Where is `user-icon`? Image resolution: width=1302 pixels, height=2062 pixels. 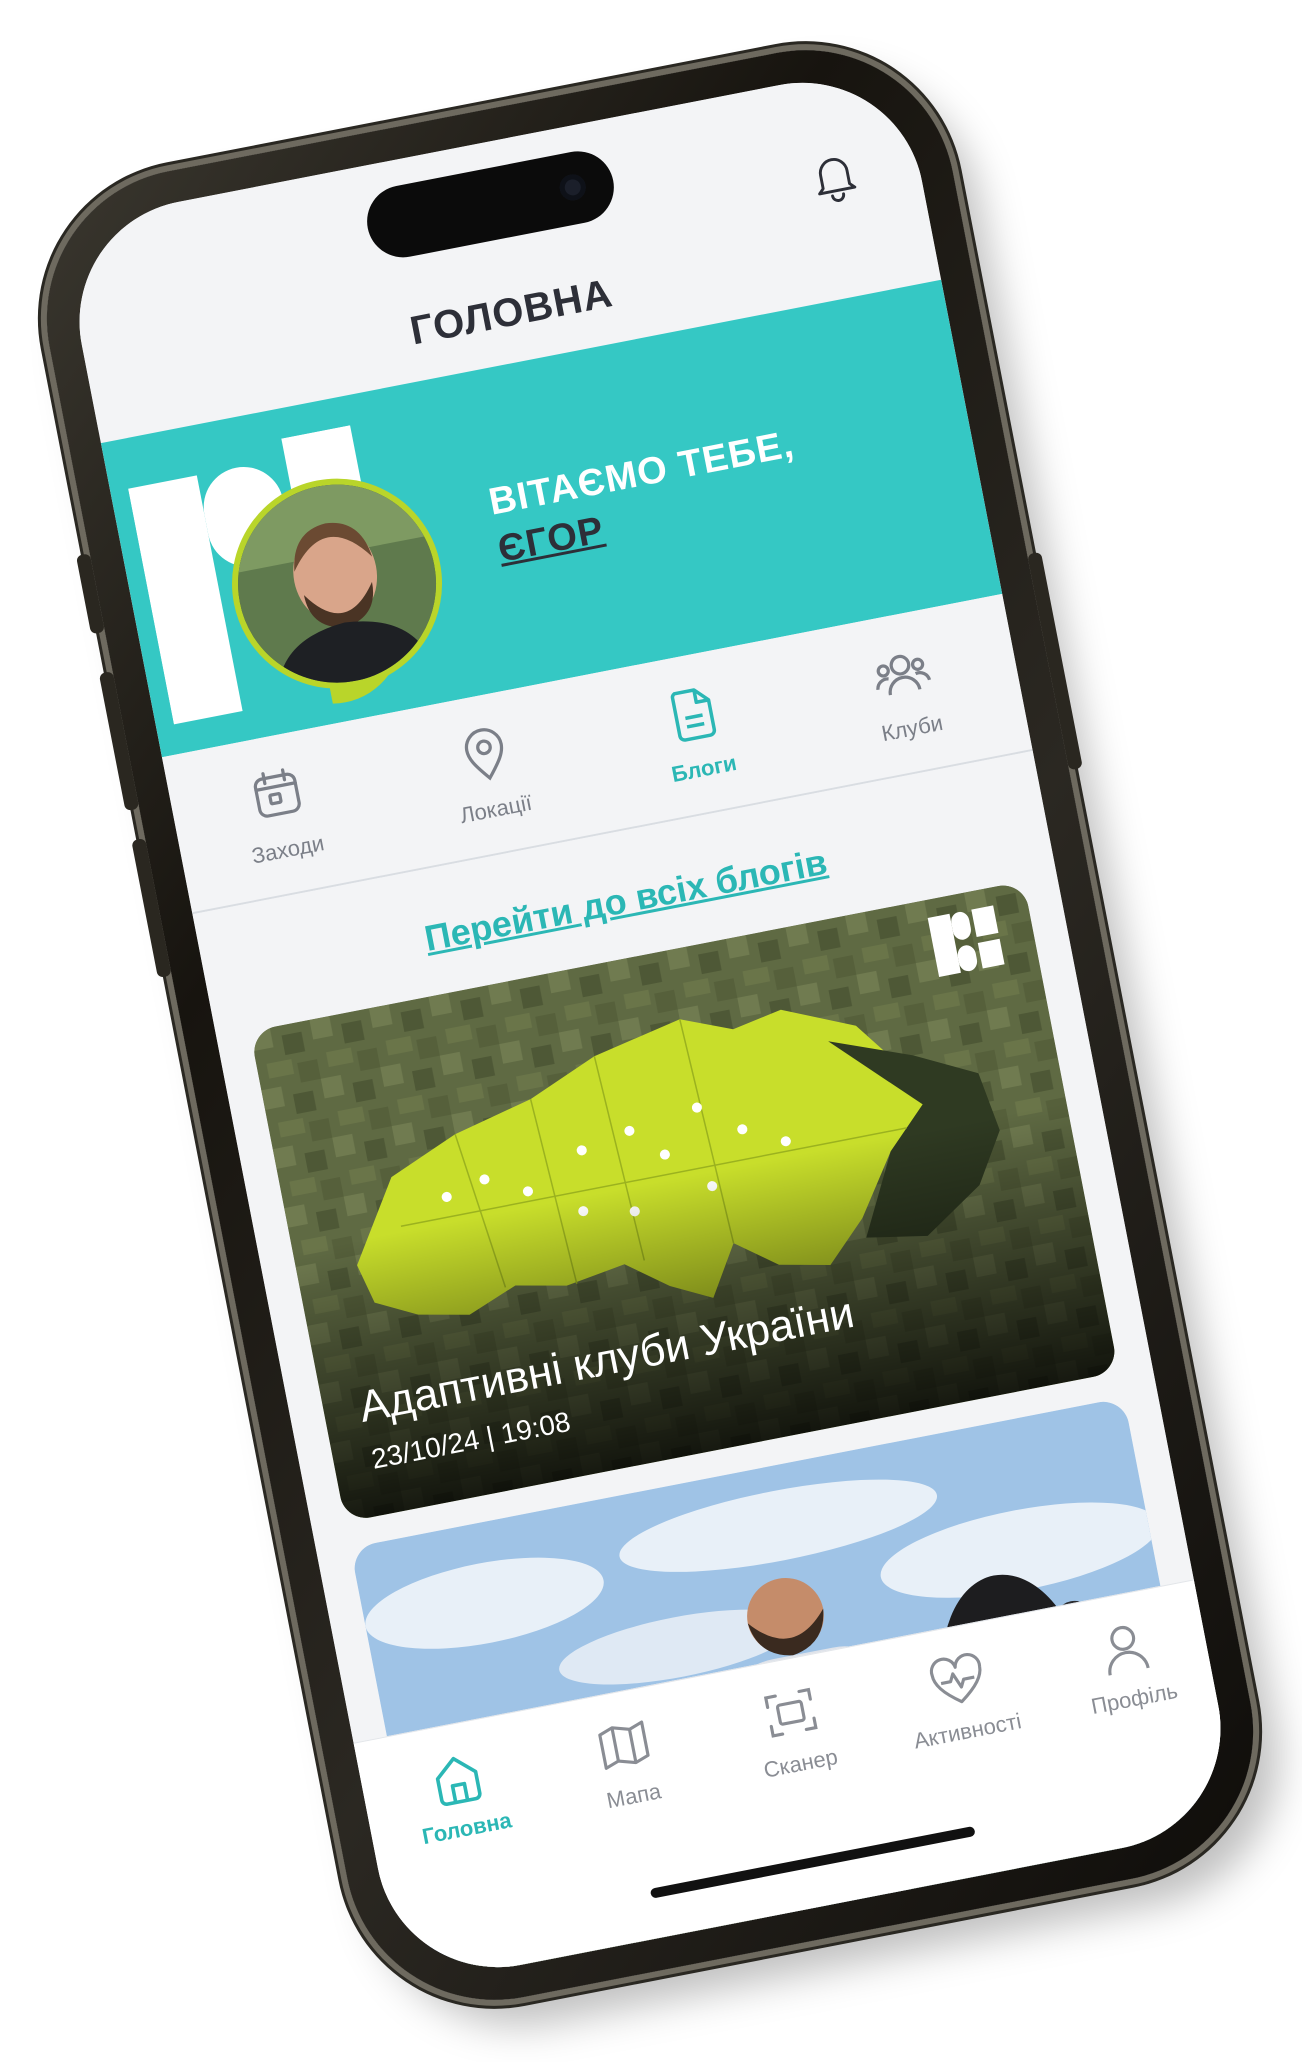 user-icon is located at coordinates (1129, 1650).